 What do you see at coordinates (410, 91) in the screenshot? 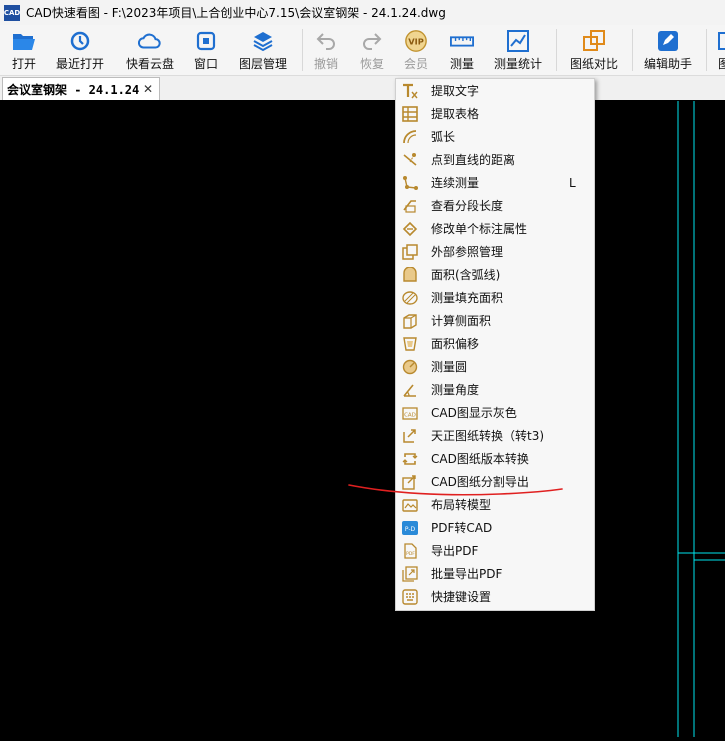
I see `extract-text-icon` at bounding box center [410, 91].